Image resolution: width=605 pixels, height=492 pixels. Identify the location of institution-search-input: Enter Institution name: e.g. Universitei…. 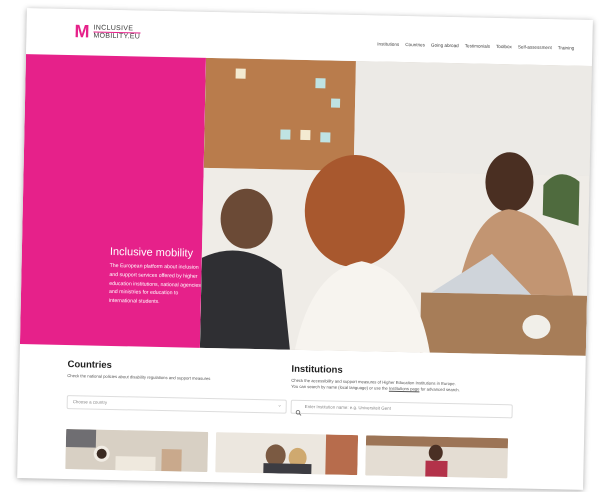
(401, 410).